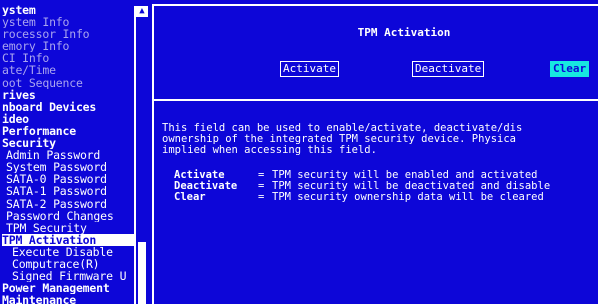  I want to click on menu-item: oot Sequence, so click(73, 83).